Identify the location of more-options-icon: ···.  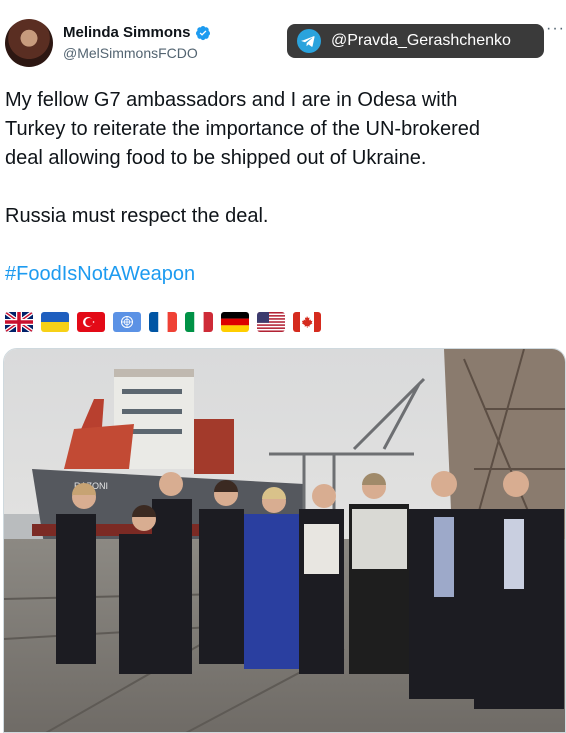
(555, 29).